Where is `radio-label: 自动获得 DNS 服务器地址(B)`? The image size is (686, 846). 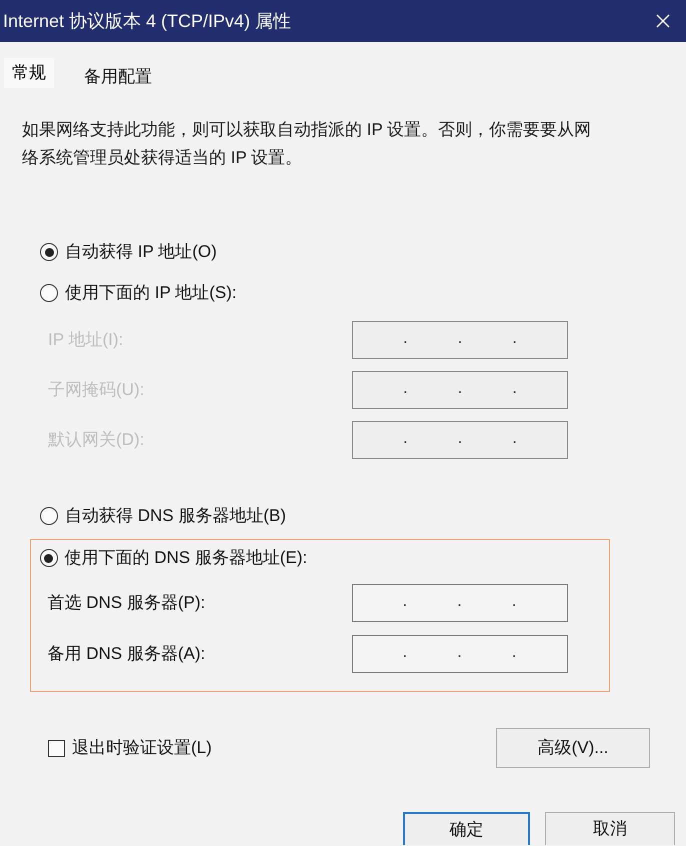
radio-label: 自动获得 DNS 服务器地址(B) is located at coordinates (175, 516).